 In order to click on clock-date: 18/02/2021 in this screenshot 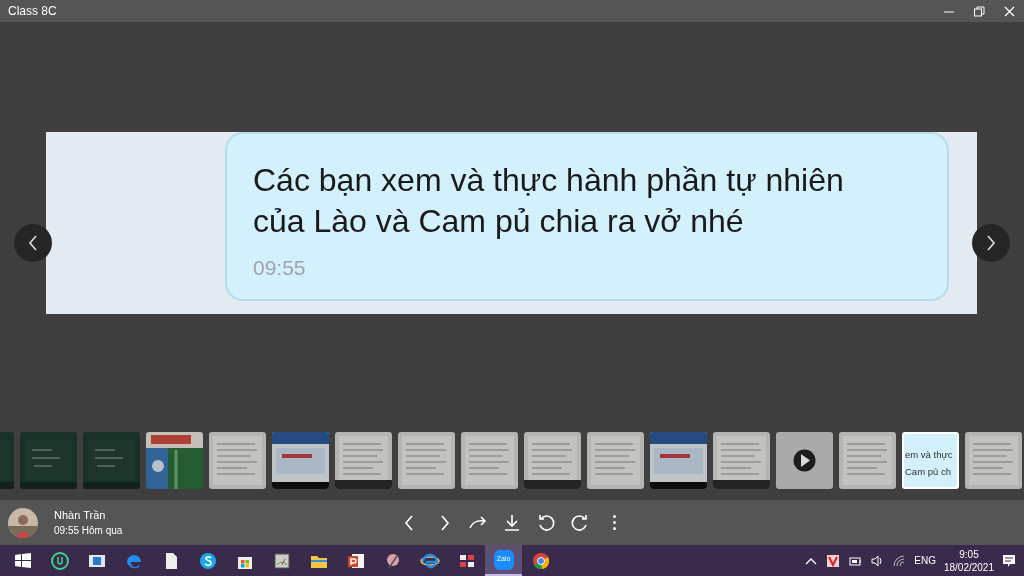, I will do `click(968, 567)`.